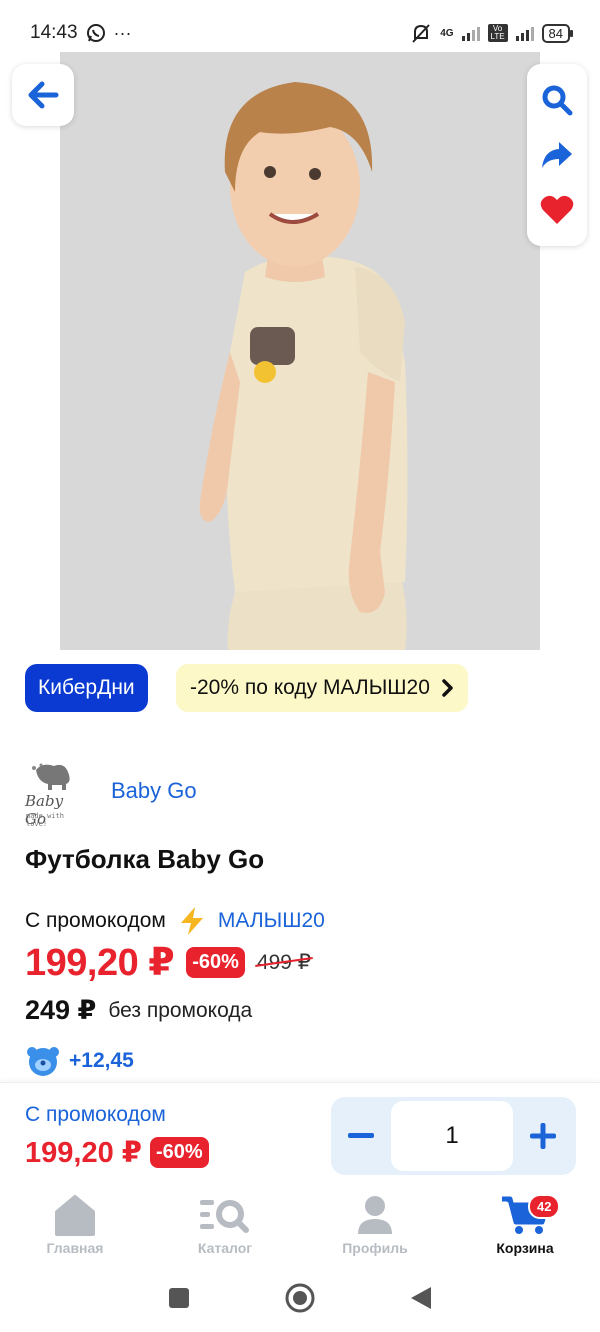 The image size is (600, 1332). What do you see at coordinates (43, 1061) in the screenshot?
I see `bonus-bear-icon` at bounding box center [43, 1061].